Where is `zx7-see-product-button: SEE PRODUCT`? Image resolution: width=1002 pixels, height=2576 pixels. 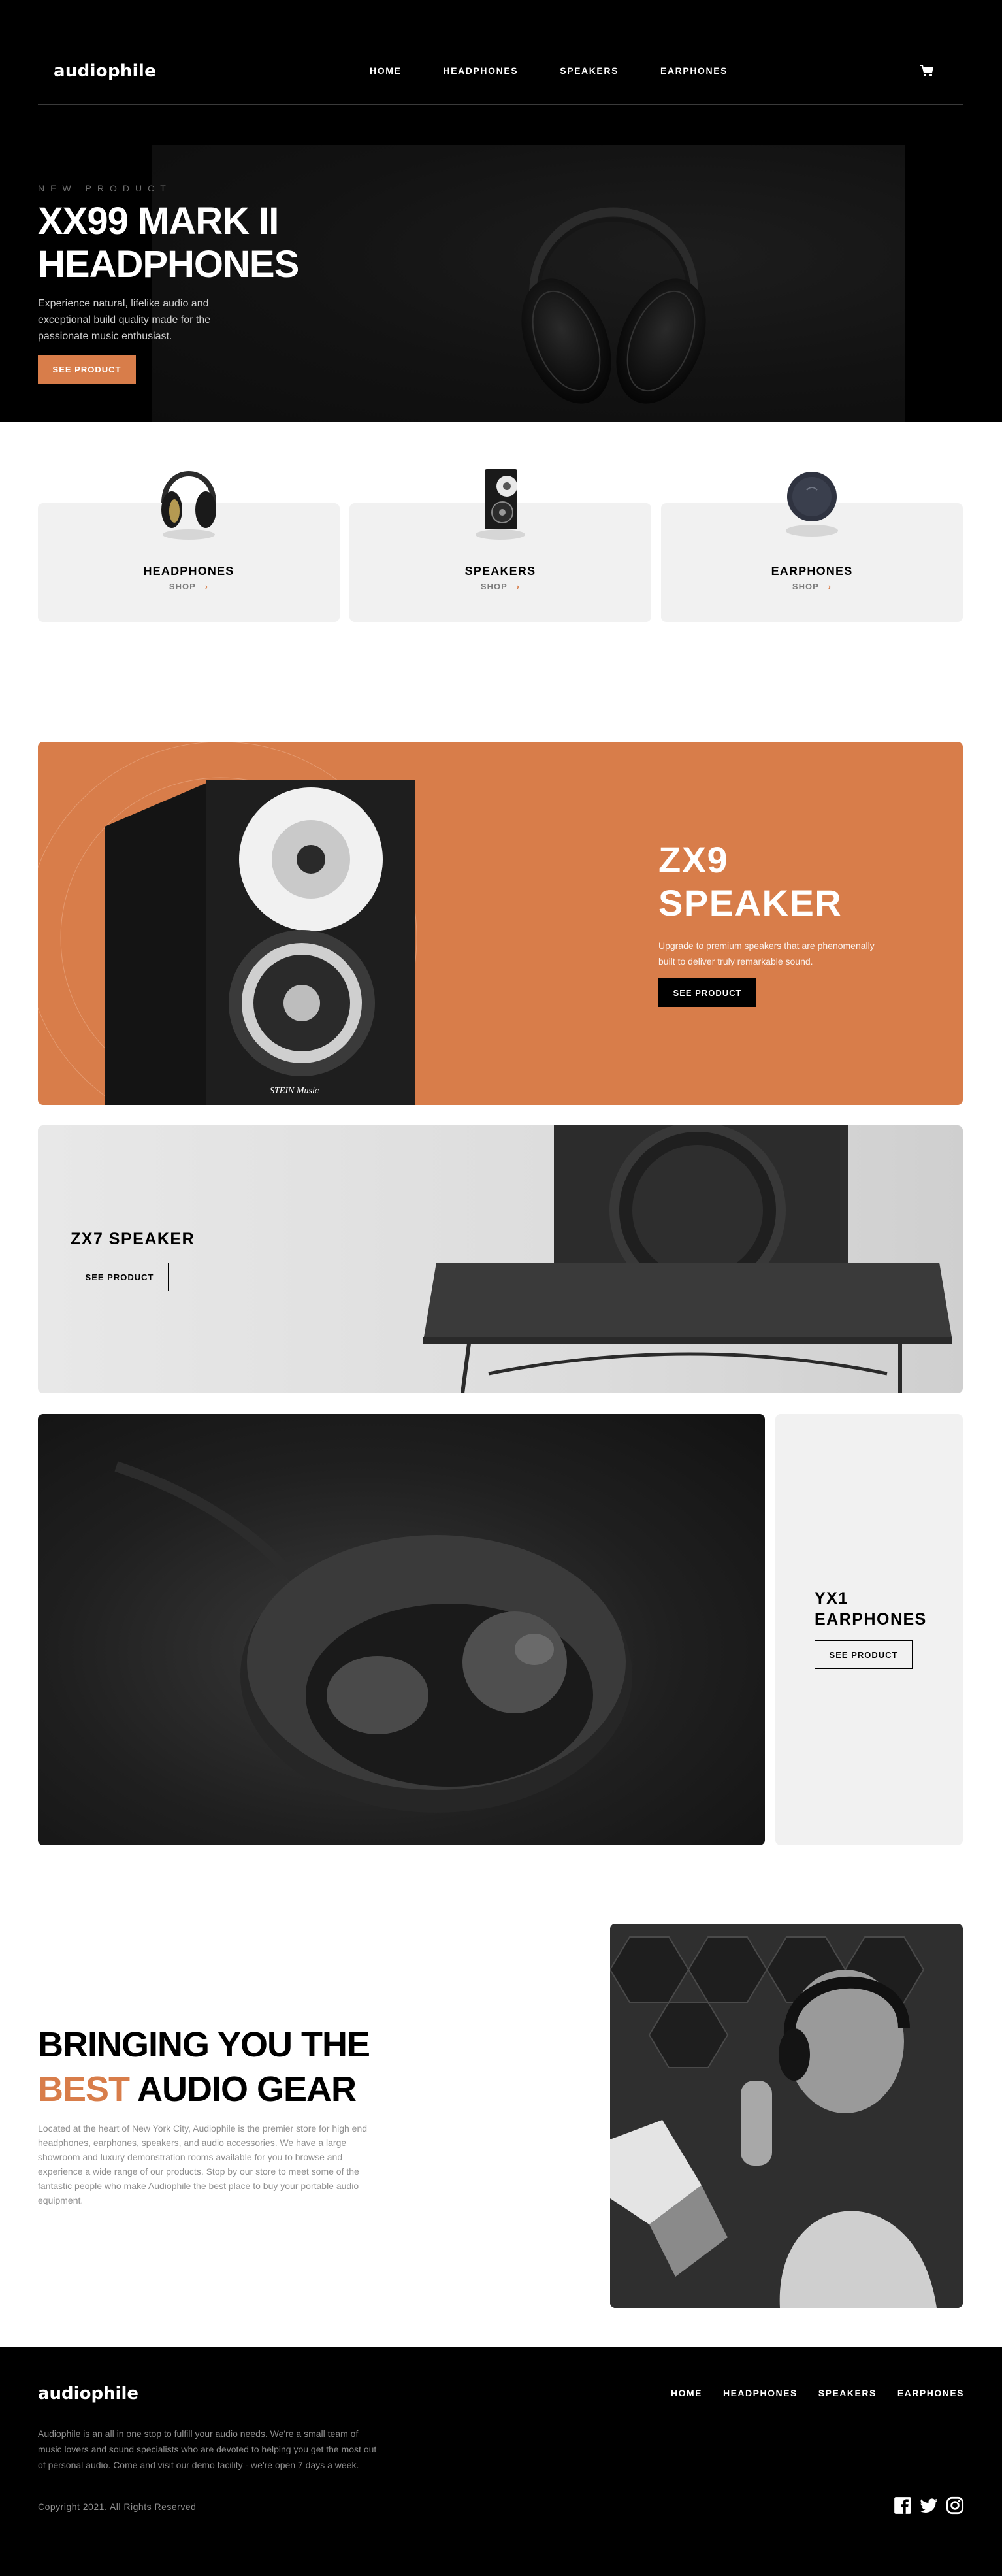
zx7-see-product-button: SEE PRODUCT is located at coordinates (120, 1277).